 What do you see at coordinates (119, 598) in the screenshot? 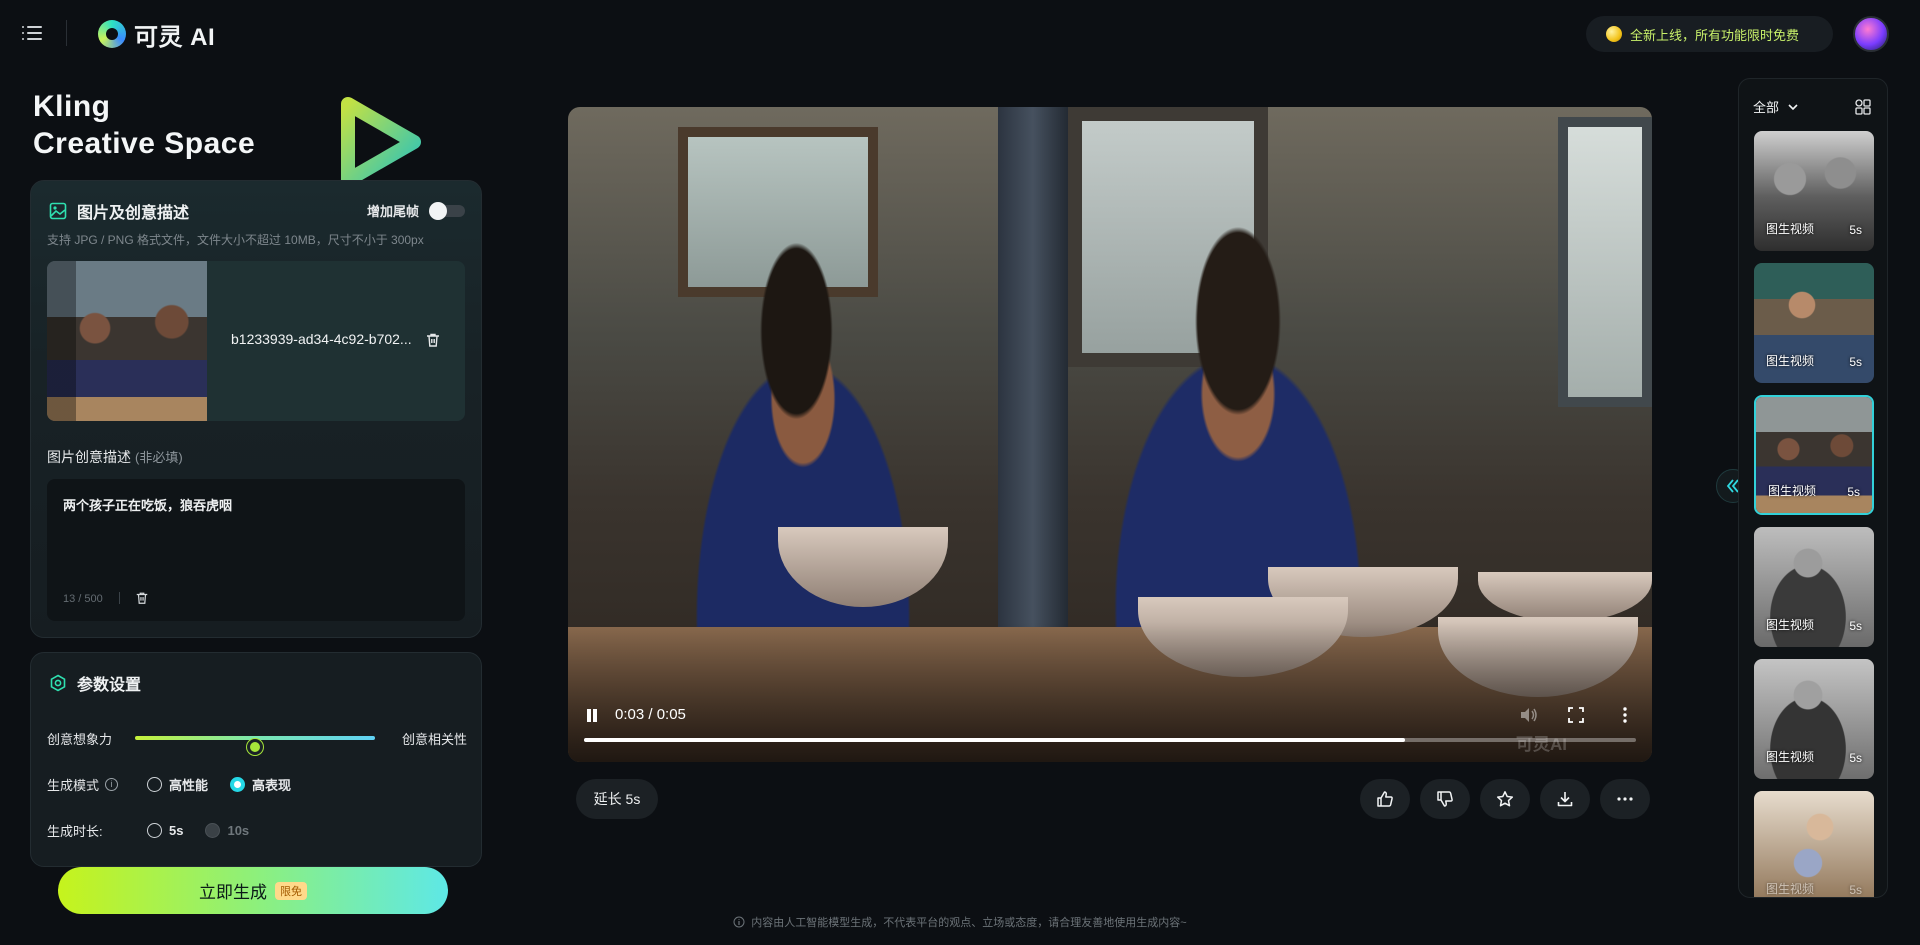
I see `divider` at bounding box center [119, 598].